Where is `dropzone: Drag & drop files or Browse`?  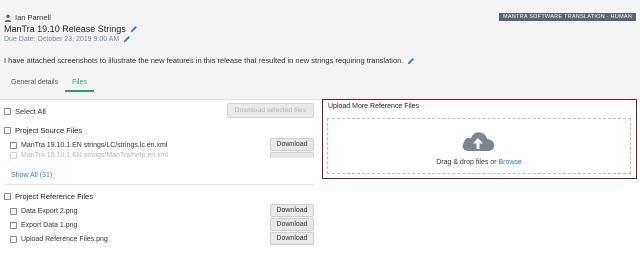 dropzone: Drag & drop files or Browse is located at coordinates (479, 146).